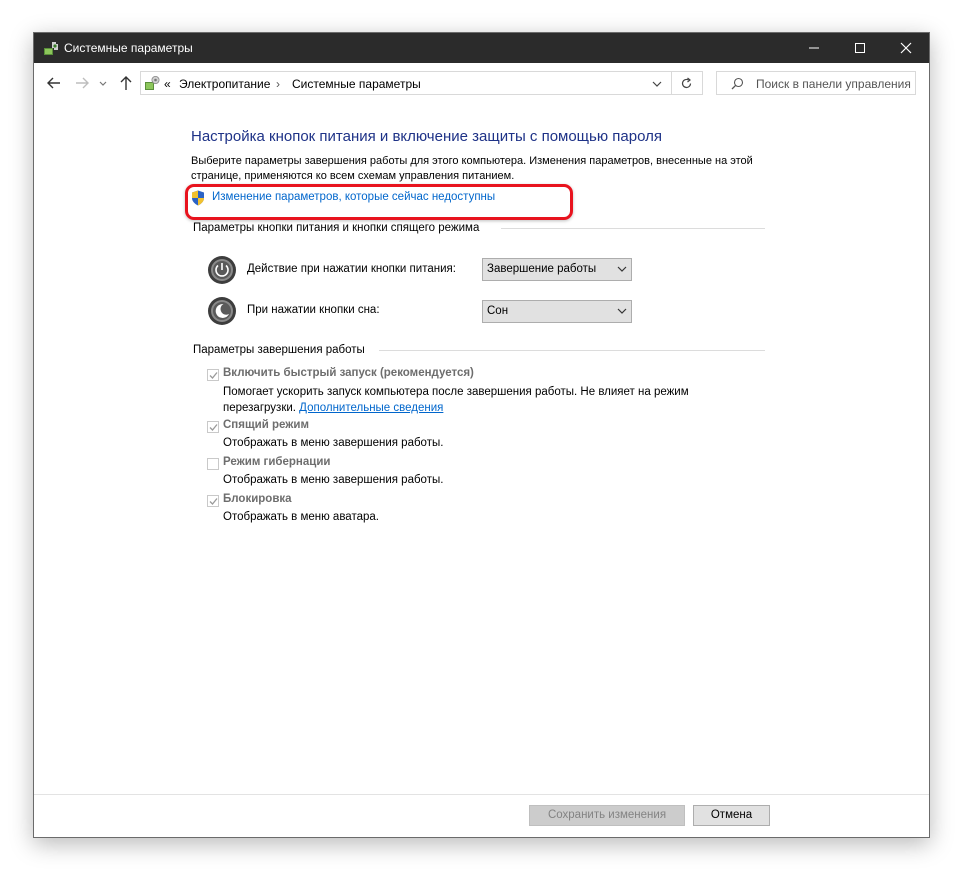 Image resolution: width=961 pixels, height=869 pixels. I want to click on fast-startup-title: Включить быстрый запуск (рекомендуется), so click(348, 373).